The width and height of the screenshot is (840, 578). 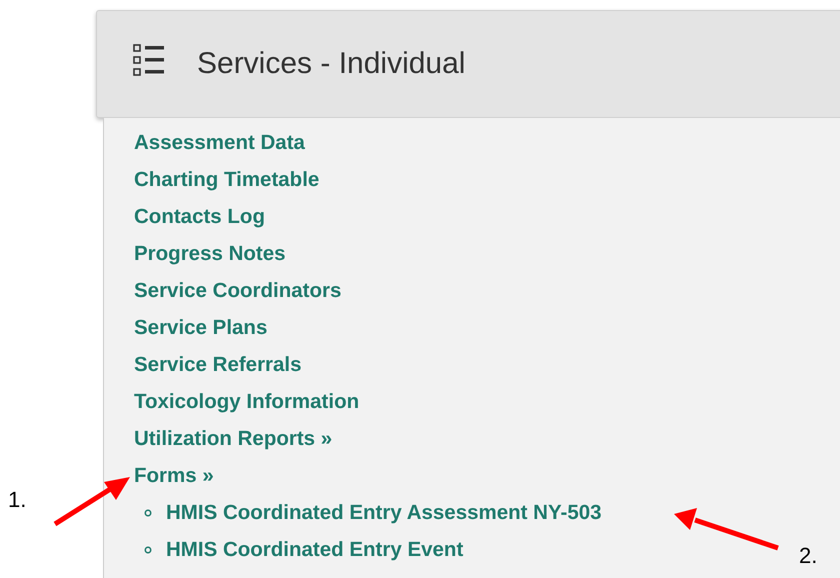 I want to click on menu-link: Forms », so click(x=487, y=475).